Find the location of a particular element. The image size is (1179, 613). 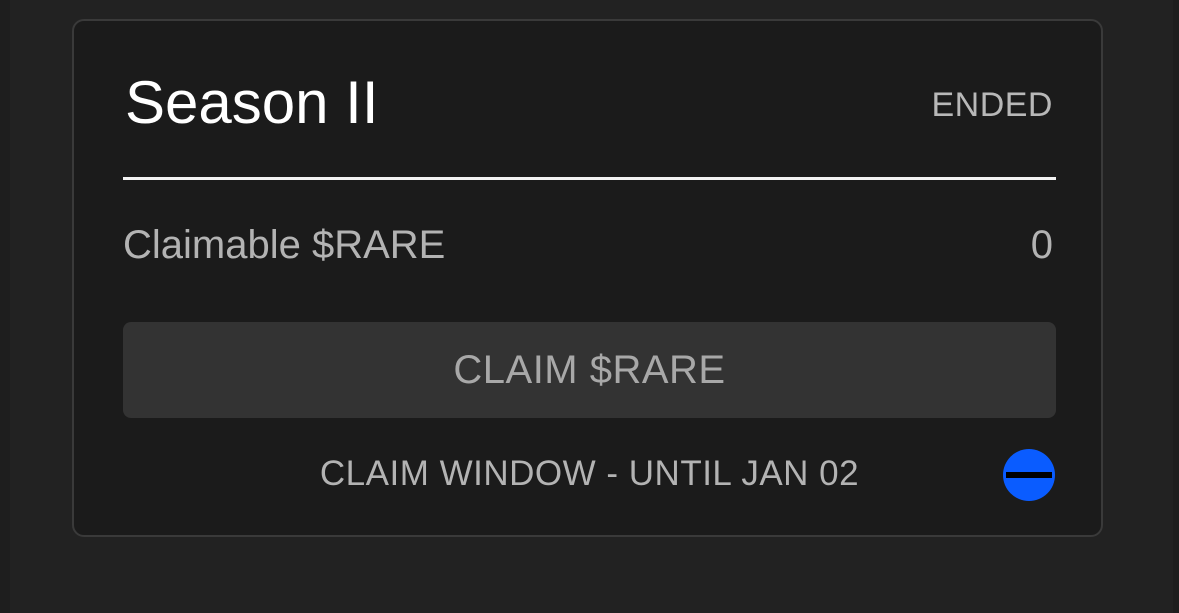

left-edge is located at coordinates (5, 306).